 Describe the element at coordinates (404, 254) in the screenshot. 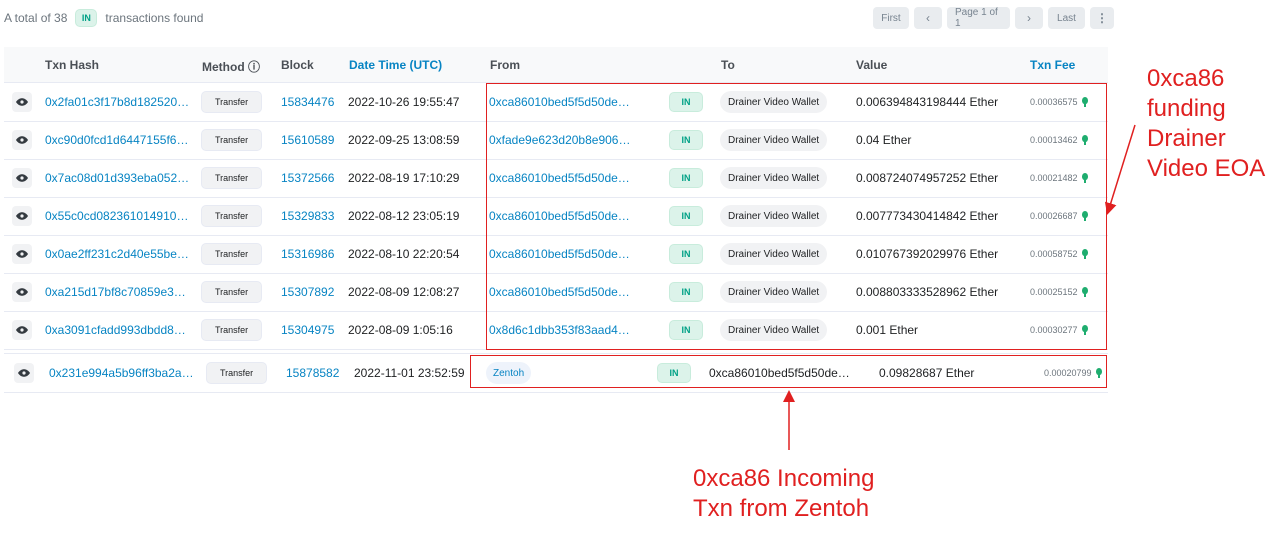

I see `date-time: 2022-08-10 22:20:54` at that location.